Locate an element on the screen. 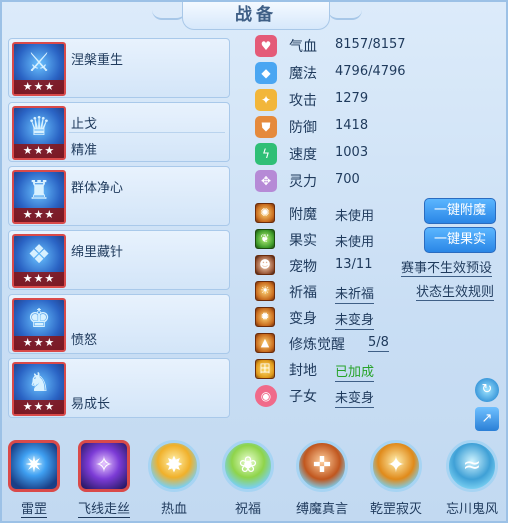  children-link: 未变身 is located at coordinates (355, 399).